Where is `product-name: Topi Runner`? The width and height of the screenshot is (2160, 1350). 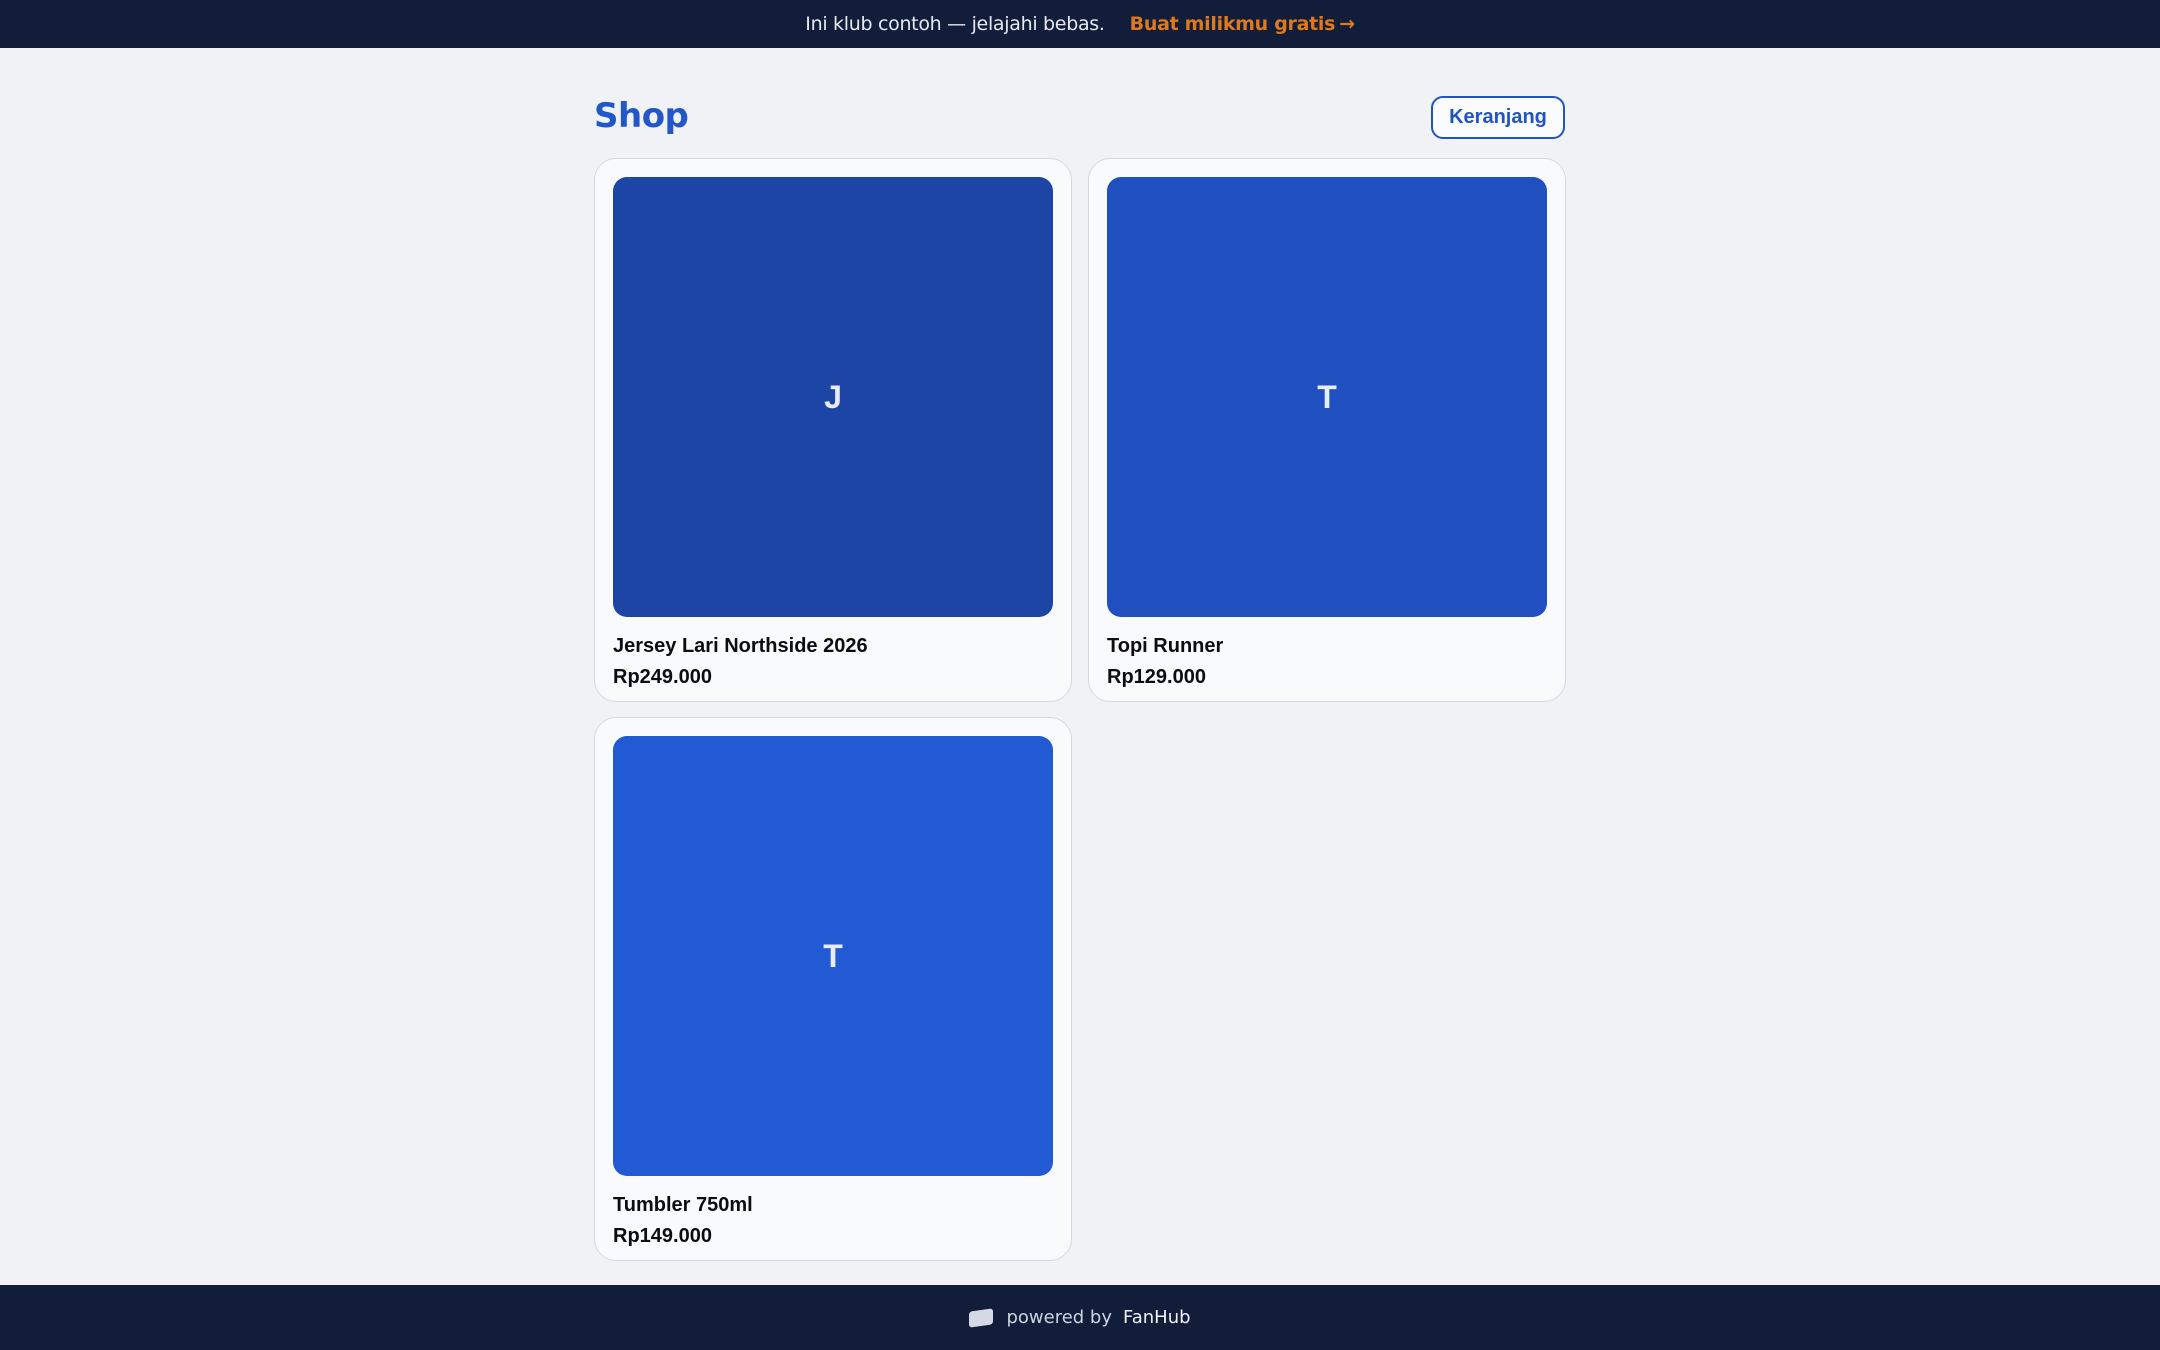 product-name: Topi Runner is located at coordinates (1165, 646).